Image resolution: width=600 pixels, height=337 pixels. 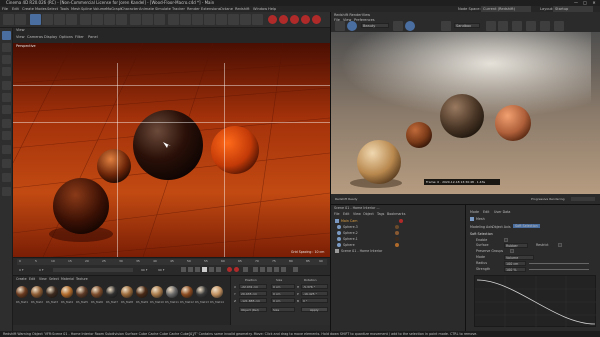 I want to click on autokey-icon, so click(x=236, y=269).